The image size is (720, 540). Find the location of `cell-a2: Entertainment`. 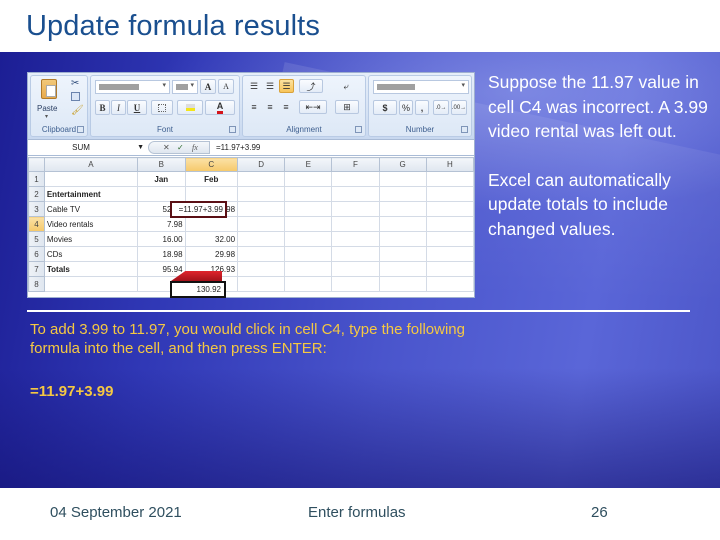

cell-a2: Entertainment is located at coordinates (91, 194).